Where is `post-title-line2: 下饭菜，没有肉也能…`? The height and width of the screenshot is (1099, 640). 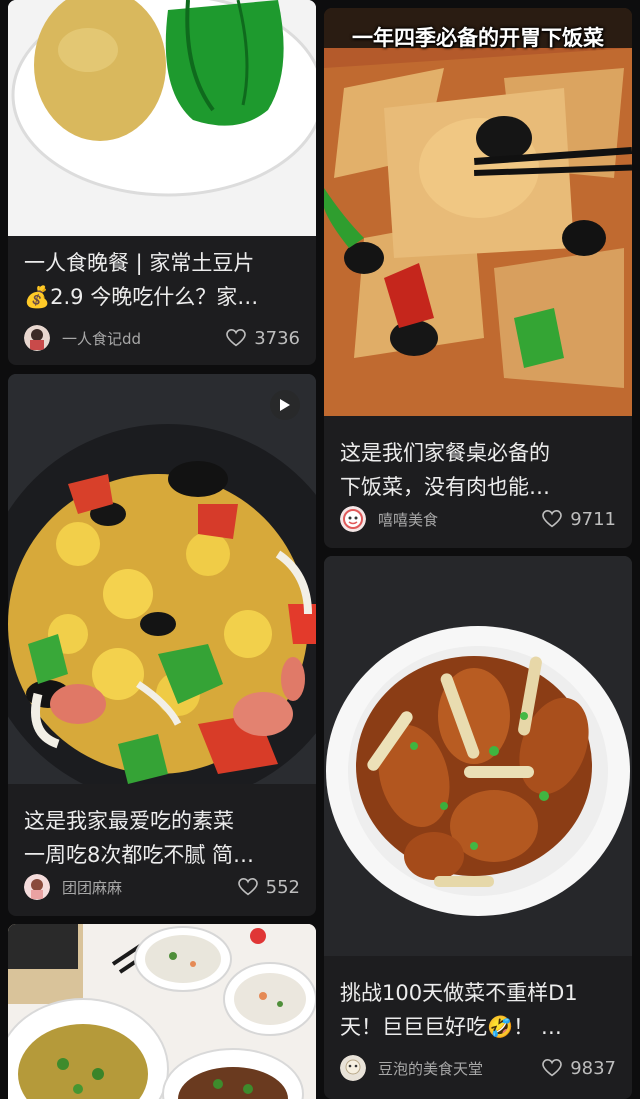 post-title-line2: 下饭菜，没有肉也能… is located at coordinates (445, 487).